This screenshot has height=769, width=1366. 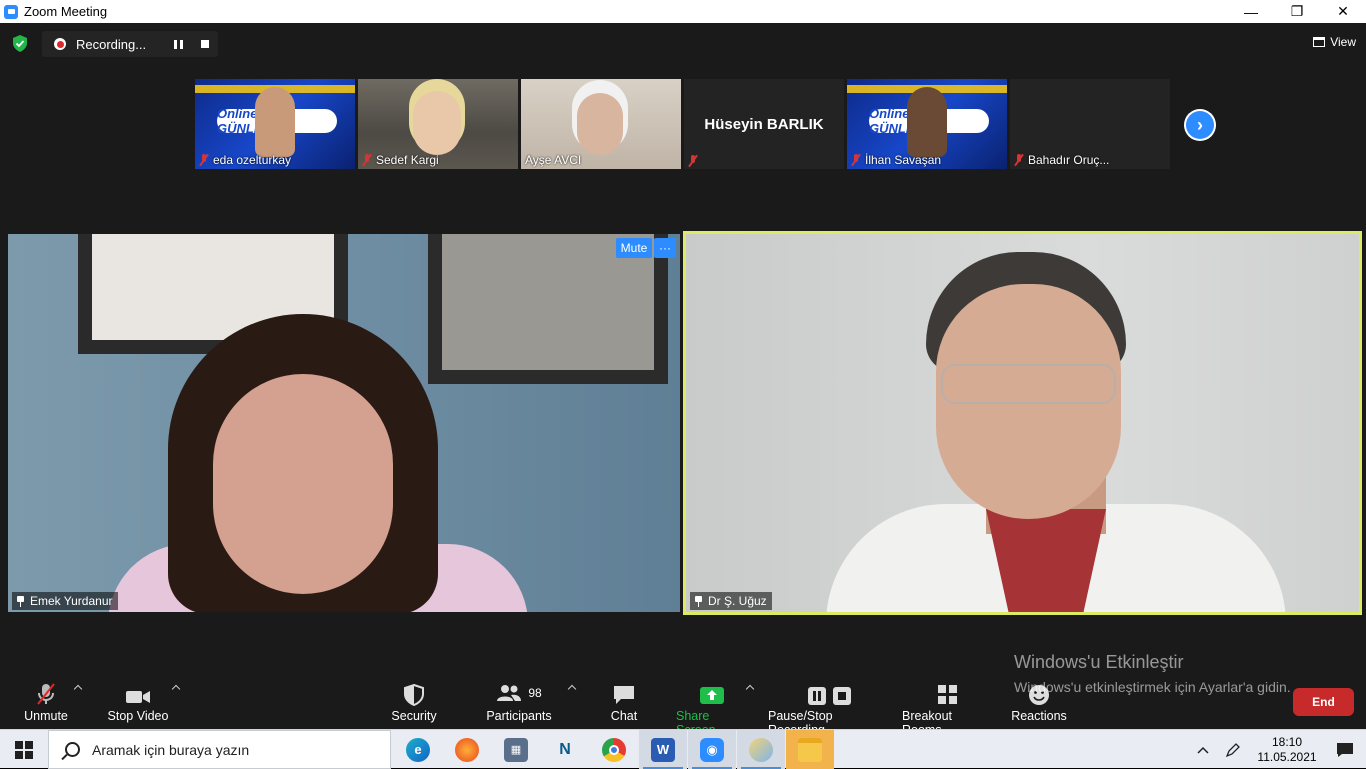 What do you see at coordinates (816, 696) in the screenshot?
I see `pause-icon` at bounding box center [816, 696].